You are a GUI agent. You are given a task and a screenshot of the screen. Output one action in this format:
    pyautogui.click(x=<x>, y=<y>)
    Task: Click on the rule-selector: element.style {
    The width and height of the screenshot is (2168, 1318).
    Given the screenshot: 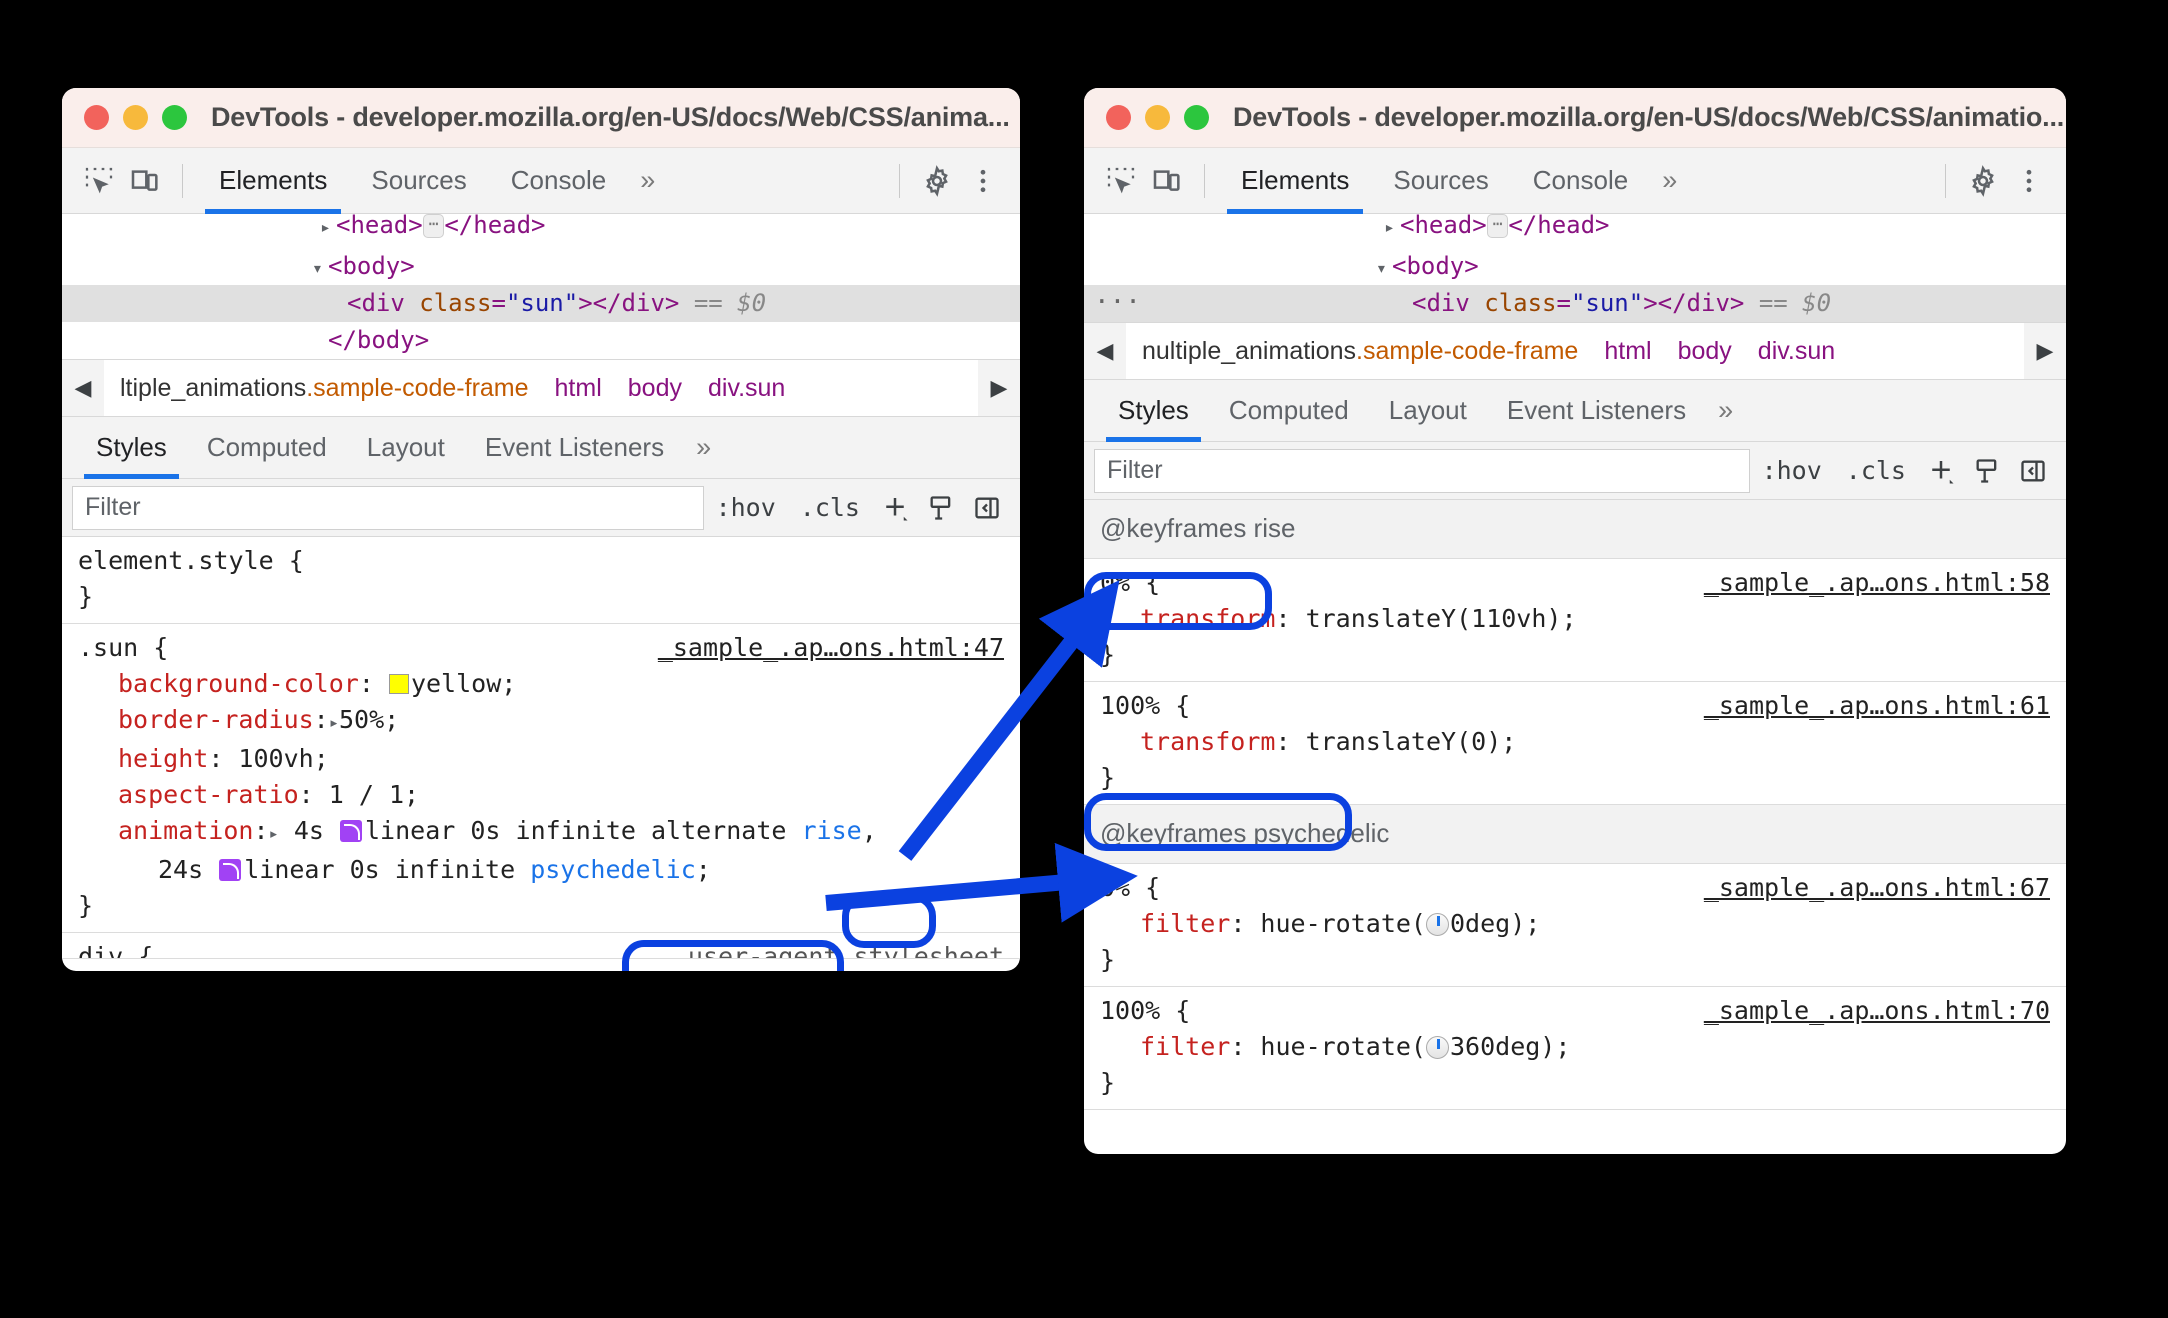 What is the action you would take?
    pyautogui.click(x=541, y=561)
    